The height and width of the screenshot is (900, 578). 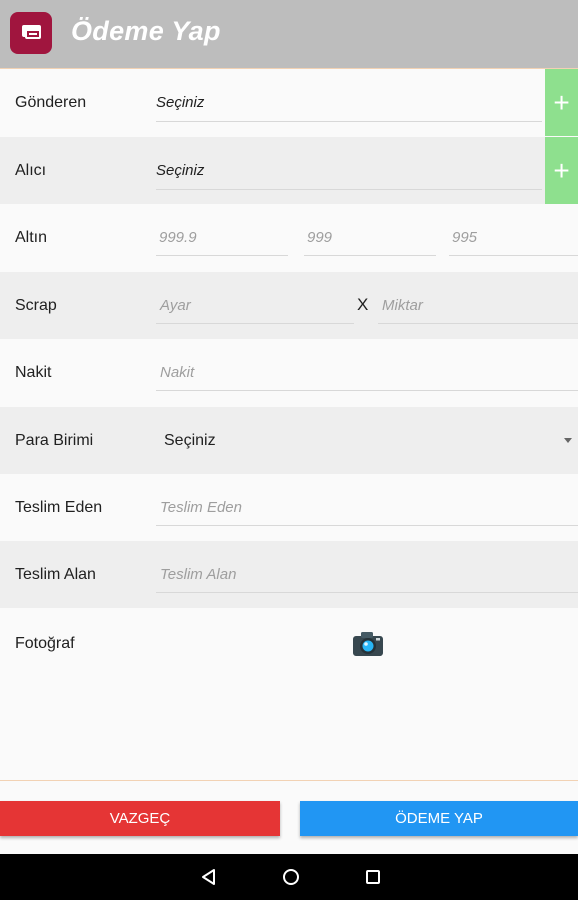 I want to click on dropdown-caret-icon, so click(x=568, y=440).